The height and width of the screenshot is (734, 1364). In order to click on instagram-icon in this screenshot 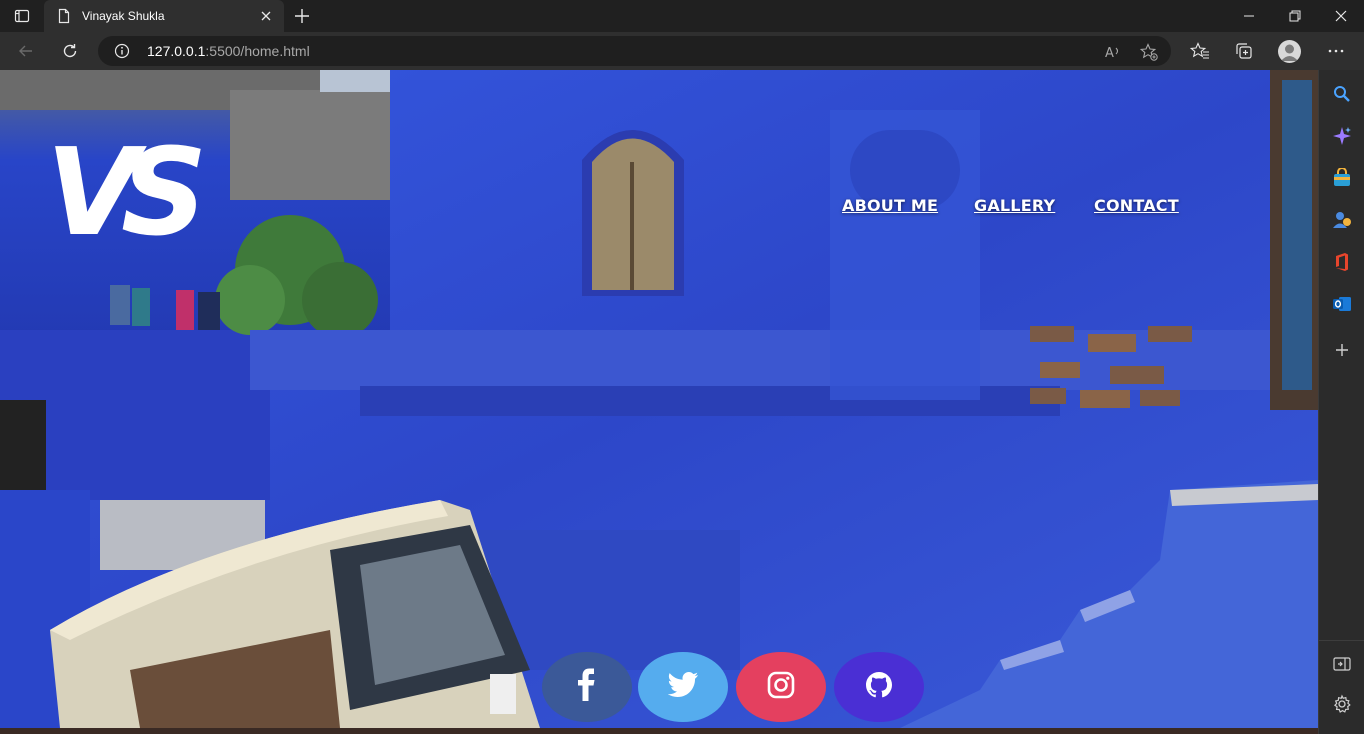, I will do `click(781, 687)`.